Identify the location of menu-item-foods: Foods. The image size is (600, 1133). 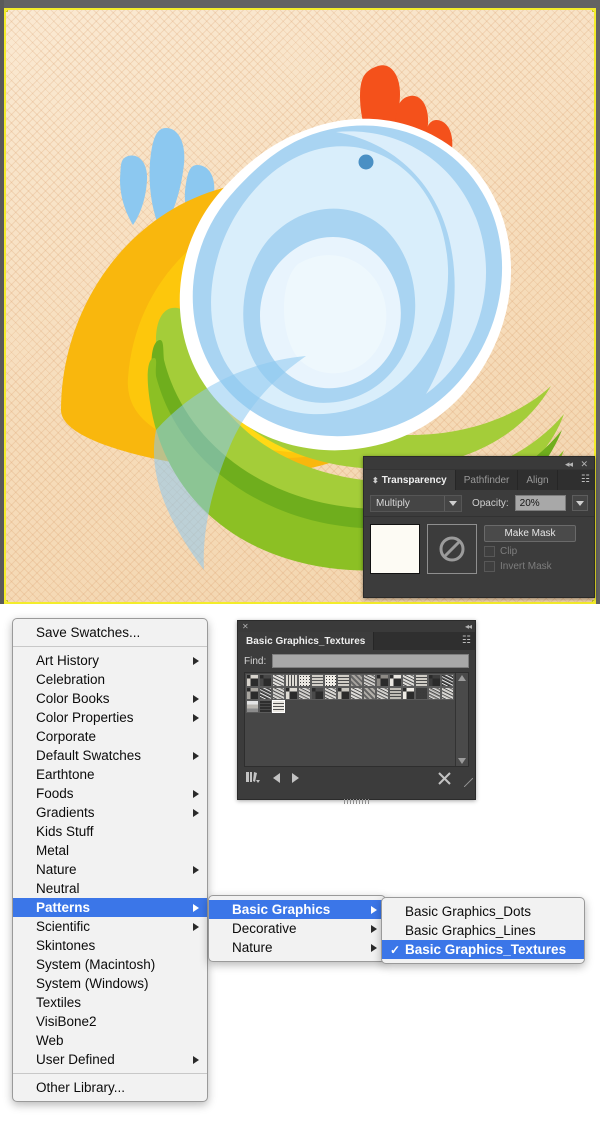
(110, 793).